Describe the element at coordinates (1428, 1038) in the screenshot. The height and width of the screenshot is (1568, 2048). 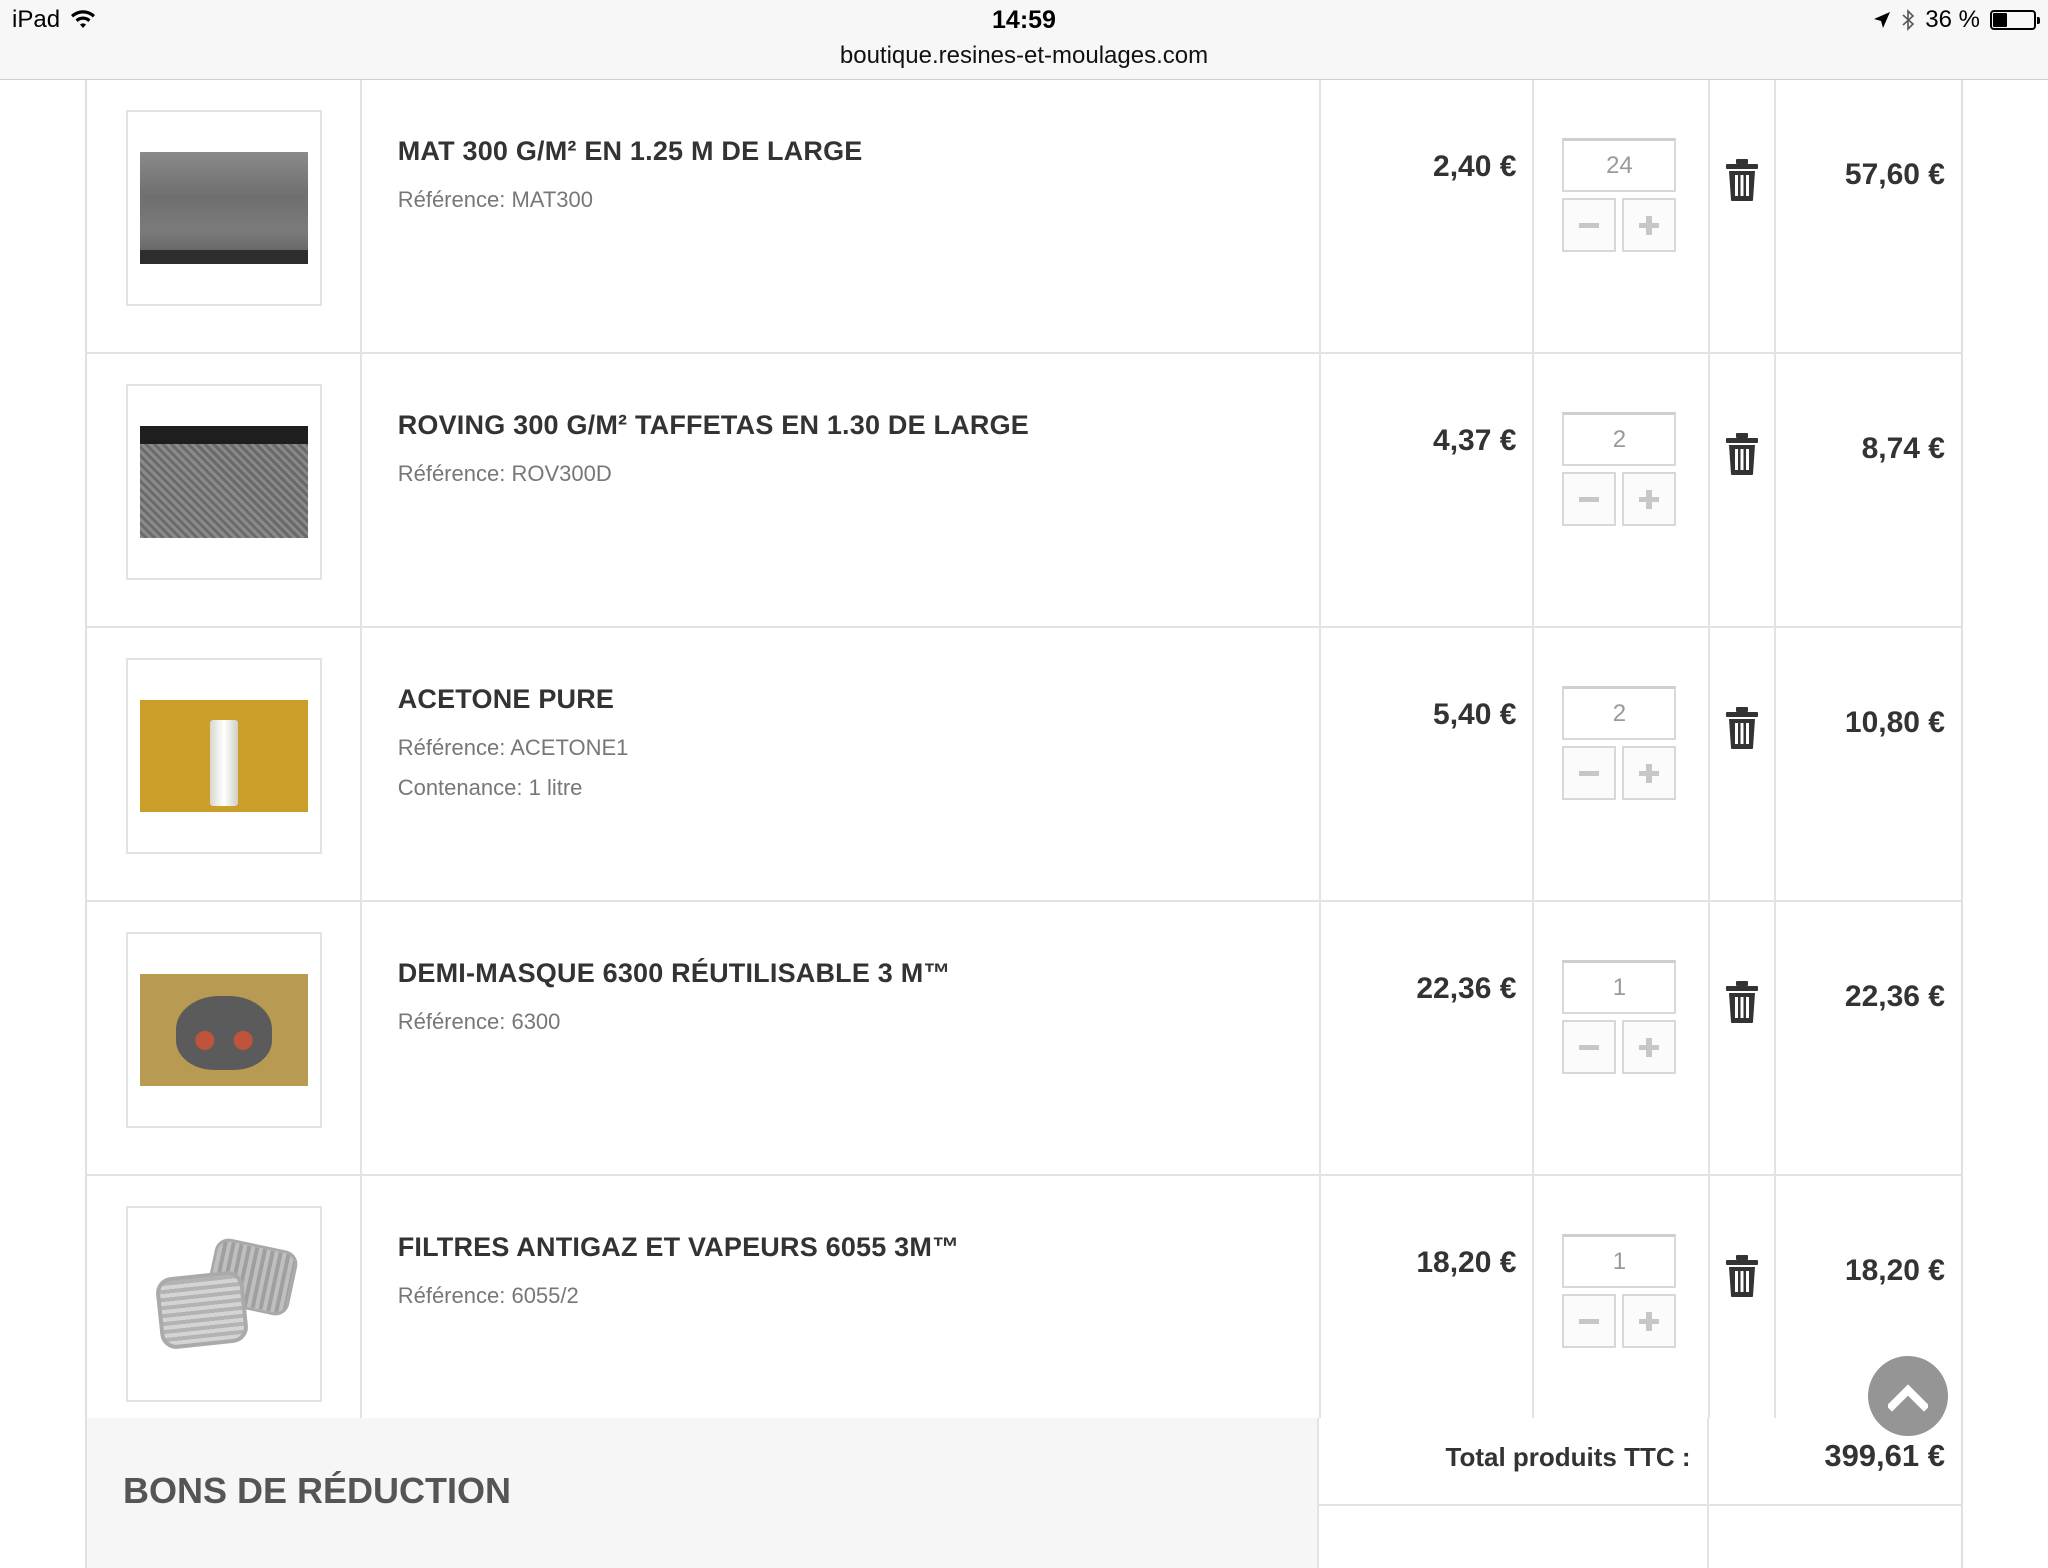
I see `unit-price-cell: 22,36 €` at that location.